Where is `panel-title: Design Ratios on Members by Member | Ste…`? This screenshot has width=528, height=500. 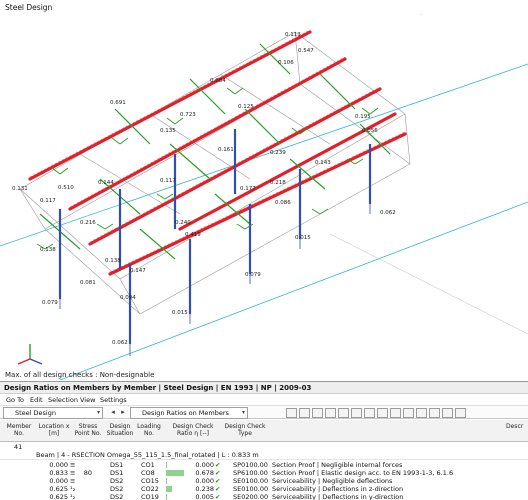 panel-title: Design Ratios on Members by Member | Ste… is located at coordinates (158, 388).